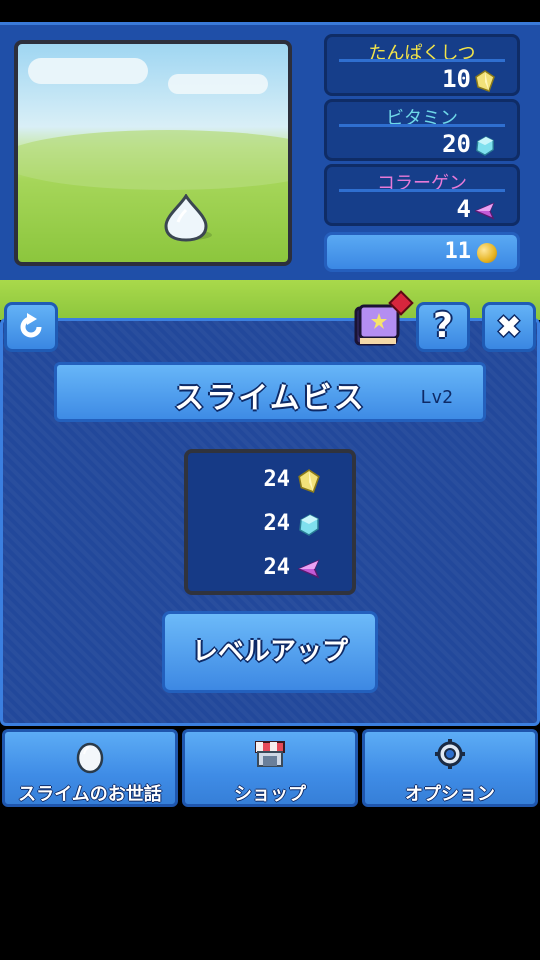  Describe the element at coordinates (422, 195) in the screenshot. I see `stat-collagen: コラーゲン 4` at that location.